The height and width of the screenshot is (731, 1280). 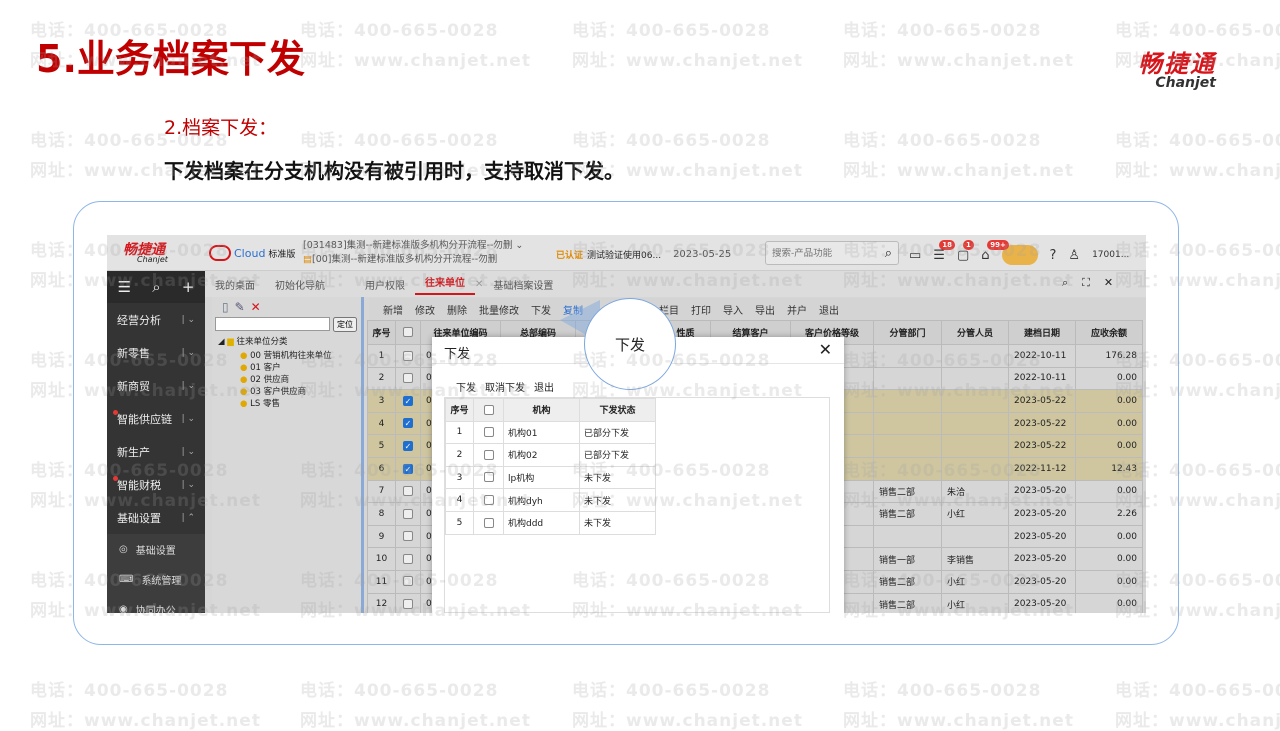 What do you see at coordinates (965, 251) in the screenshot?
I see `message-icon: ▢ 1` at bounding box center [965, 251].